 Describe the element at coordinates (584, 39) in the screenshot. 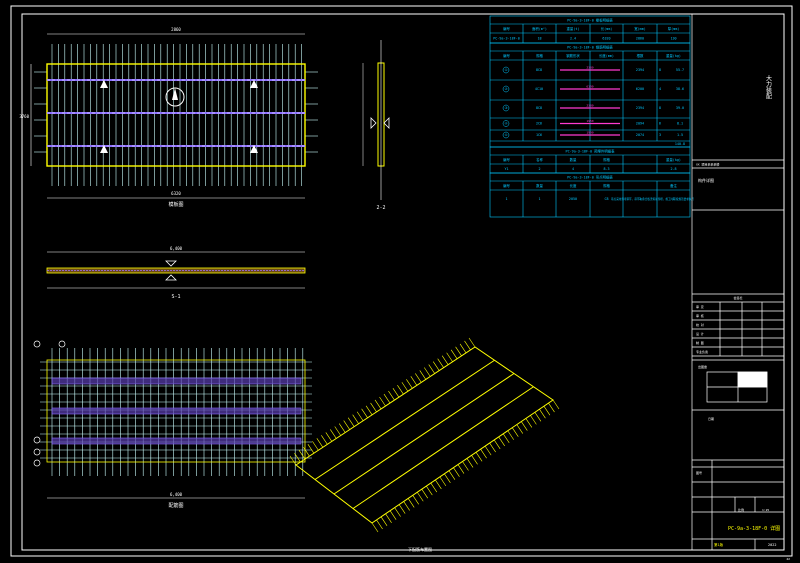

I see `table-main-row: PC-9a-3-18F-0 18 2.4 6320 2860 130` at that location.